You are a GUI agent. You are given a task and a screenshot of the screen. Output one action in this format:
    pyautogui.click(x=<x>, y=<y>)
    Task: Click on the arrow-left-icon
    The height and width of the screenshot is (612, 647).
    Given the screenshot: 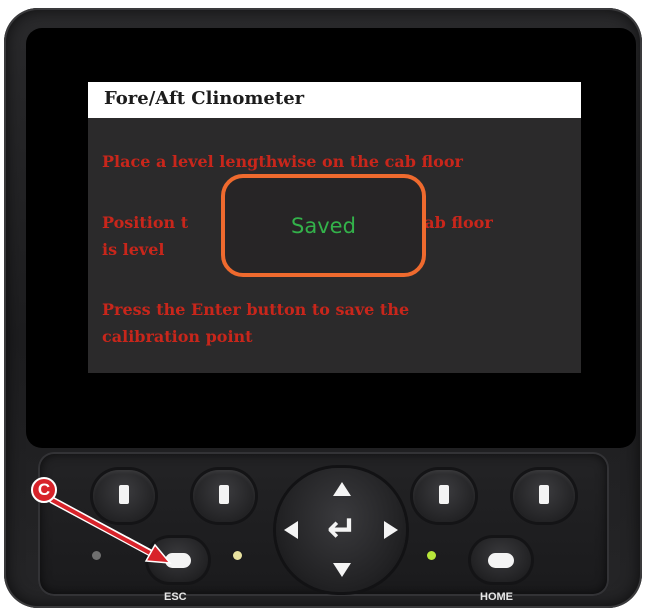 What is the action you would take?
    pyautogui.click(x=291, y=530)
    